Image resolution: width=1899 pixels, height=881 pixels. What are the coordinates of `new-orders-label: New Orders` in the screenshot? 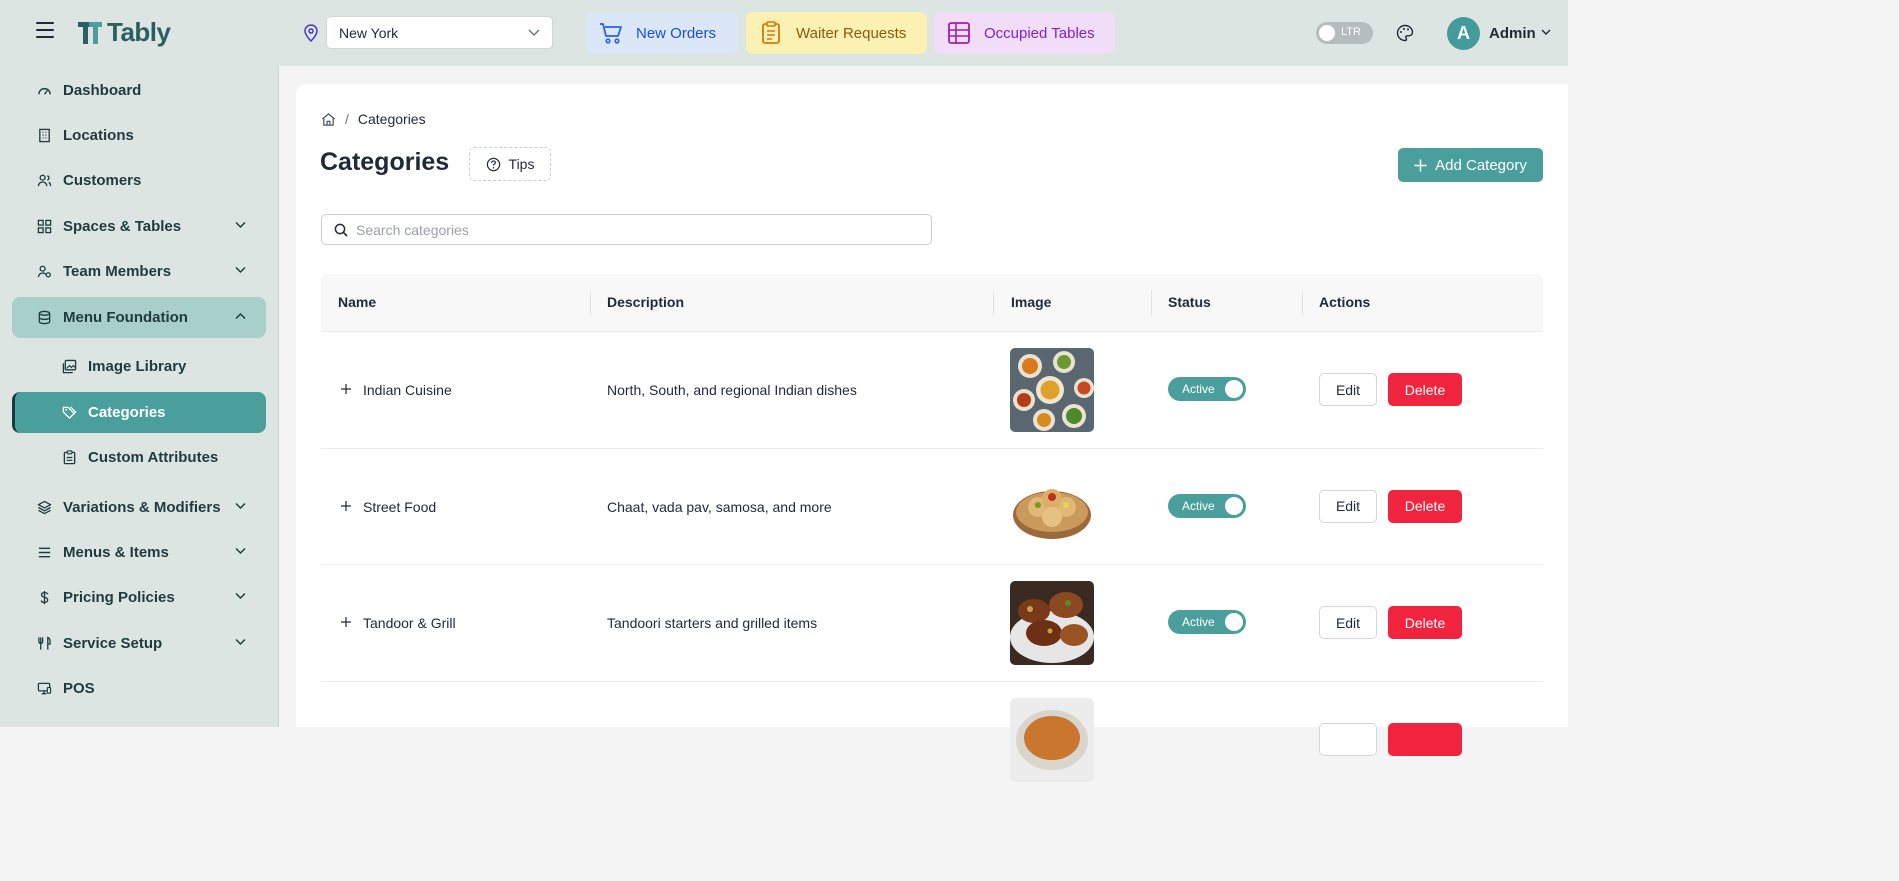 It's located at (676, 33).